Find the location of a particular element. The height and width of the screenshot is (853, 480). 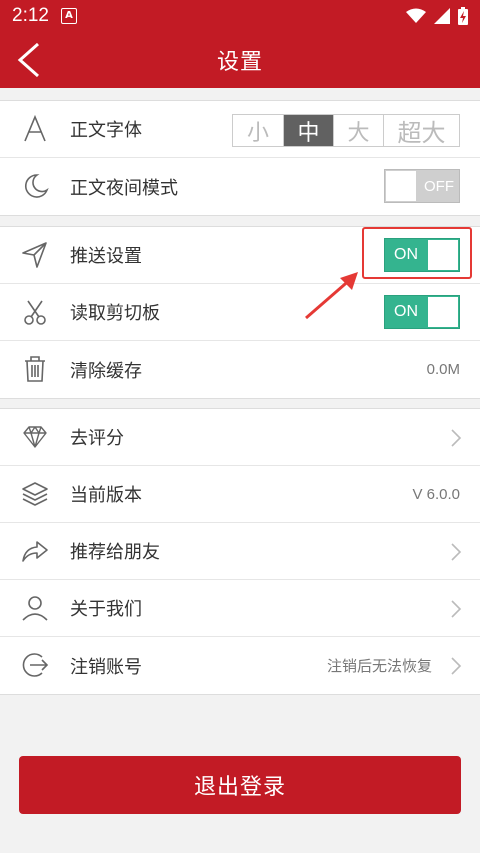

send-icon is located at coordinates (34, 255).